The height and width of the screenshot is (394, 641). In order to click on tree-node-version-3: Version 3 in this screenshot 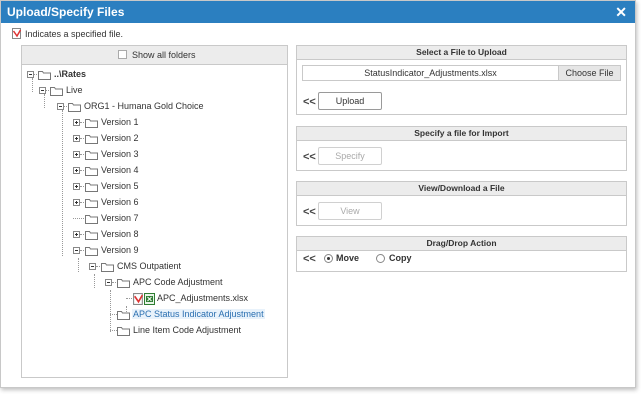, I will do `click(118, 155)`.